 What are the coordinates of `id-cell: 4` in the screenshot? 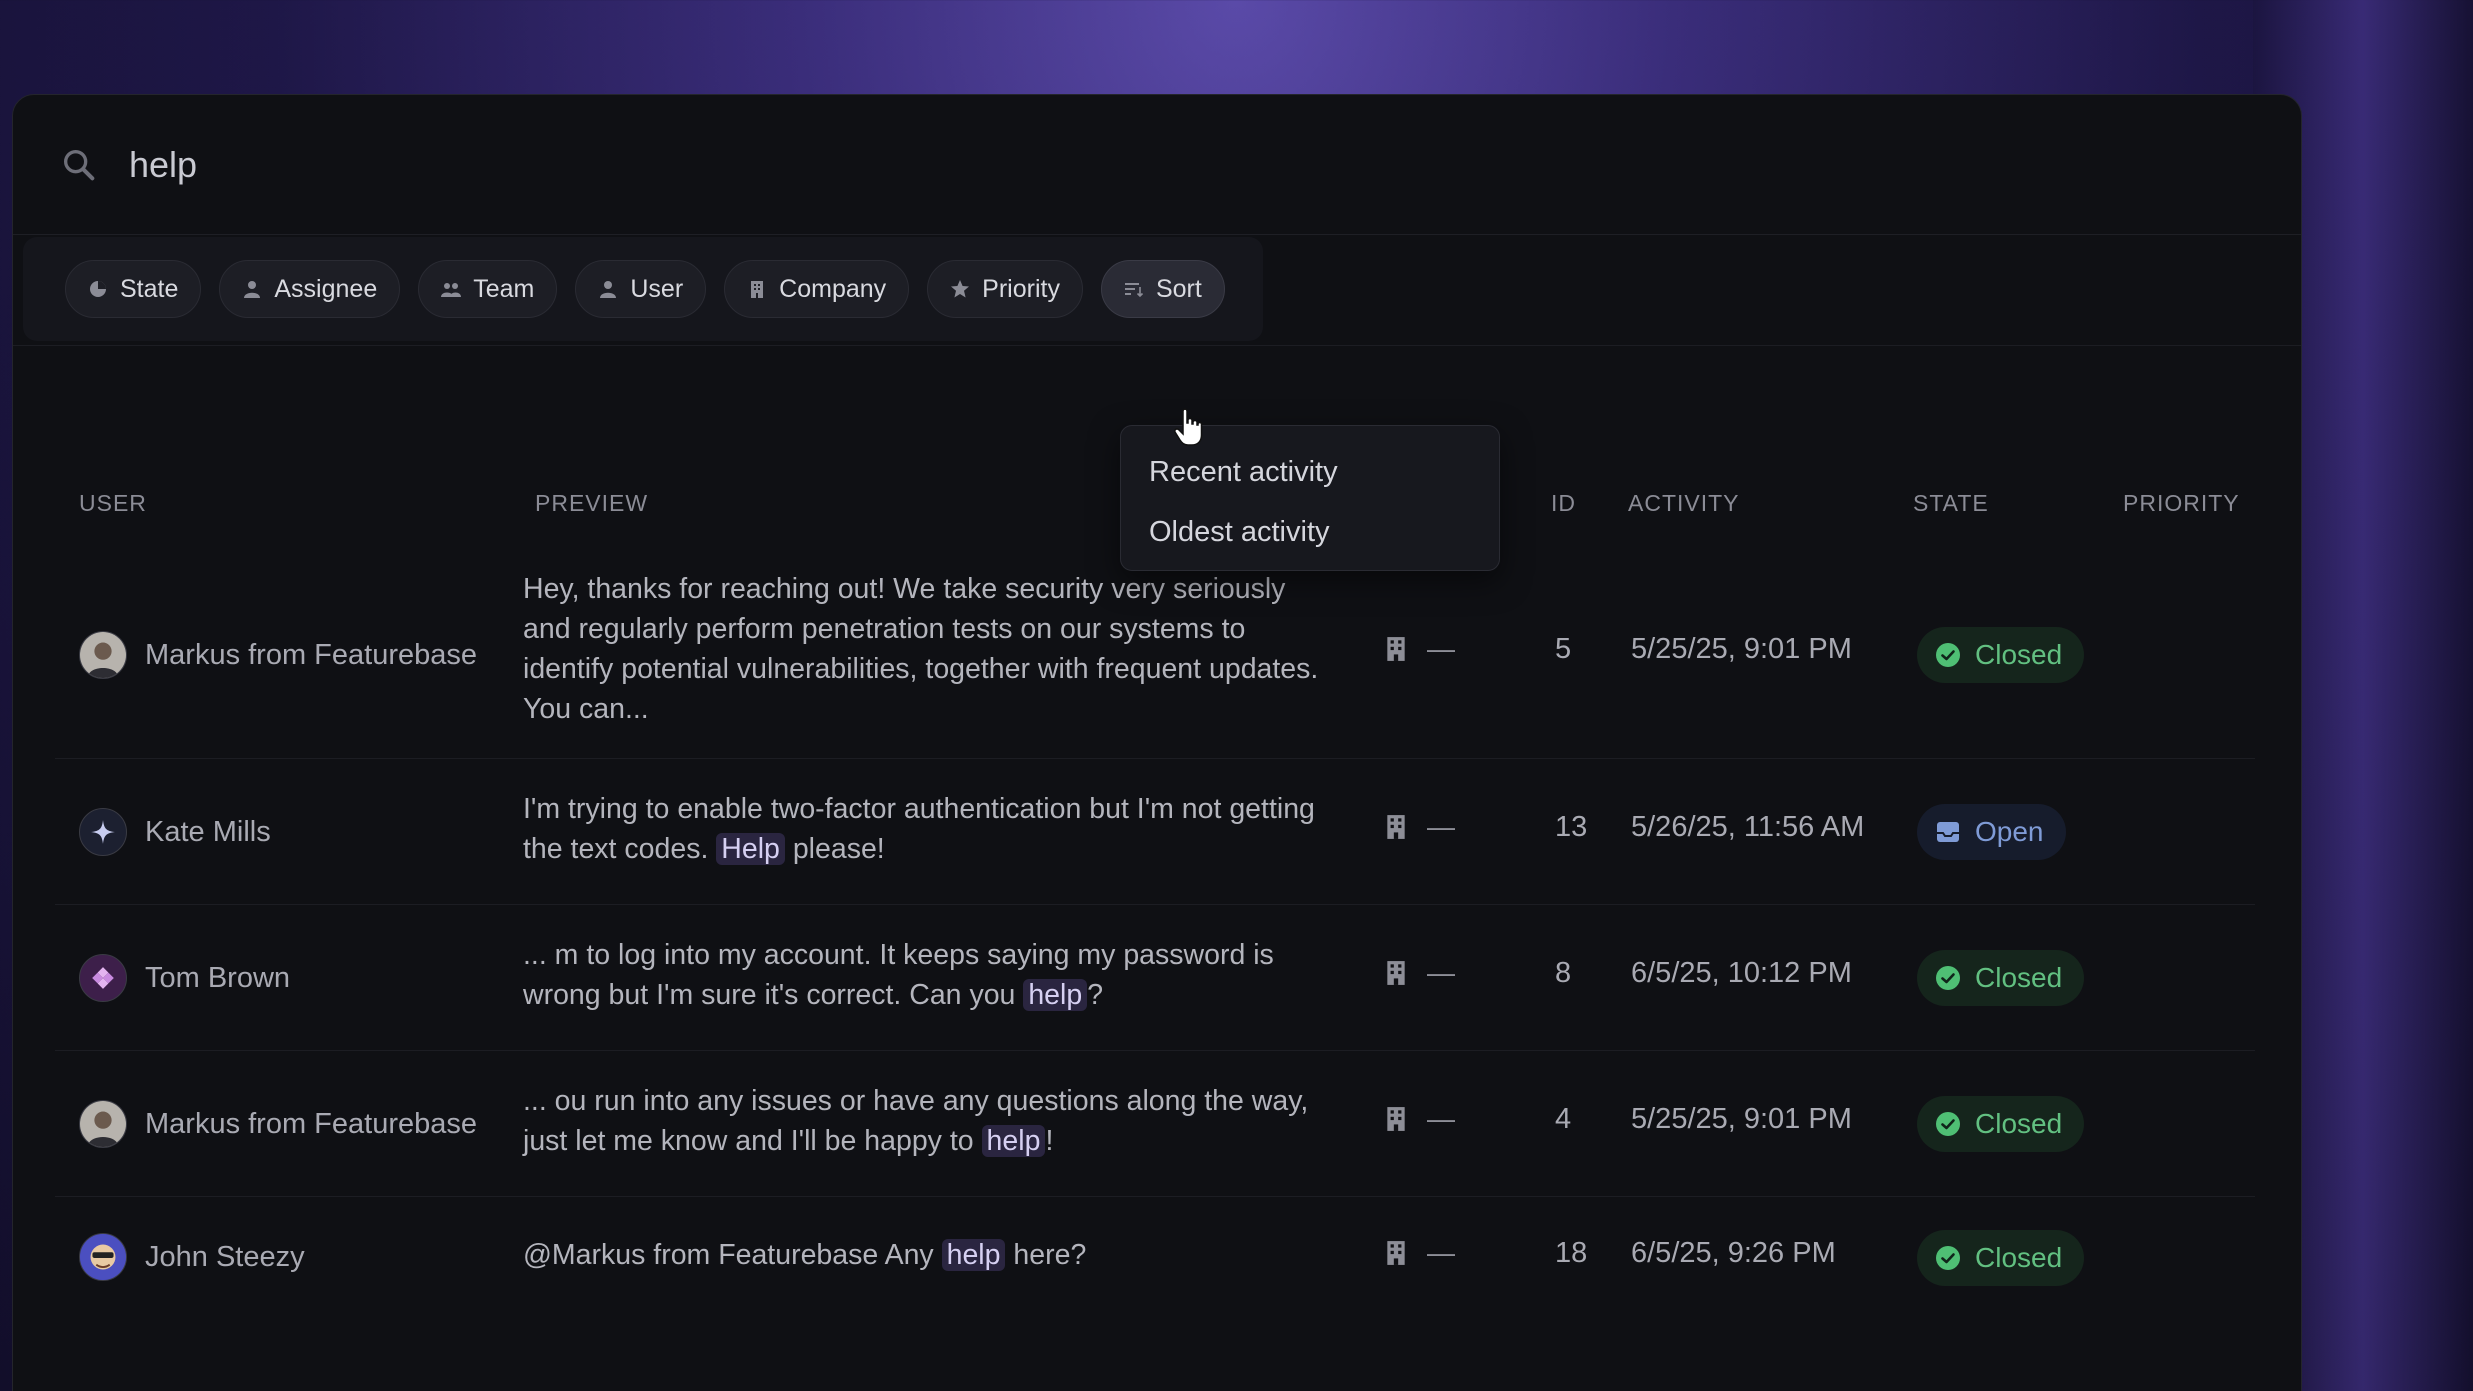 It's located at (1563, 1119).